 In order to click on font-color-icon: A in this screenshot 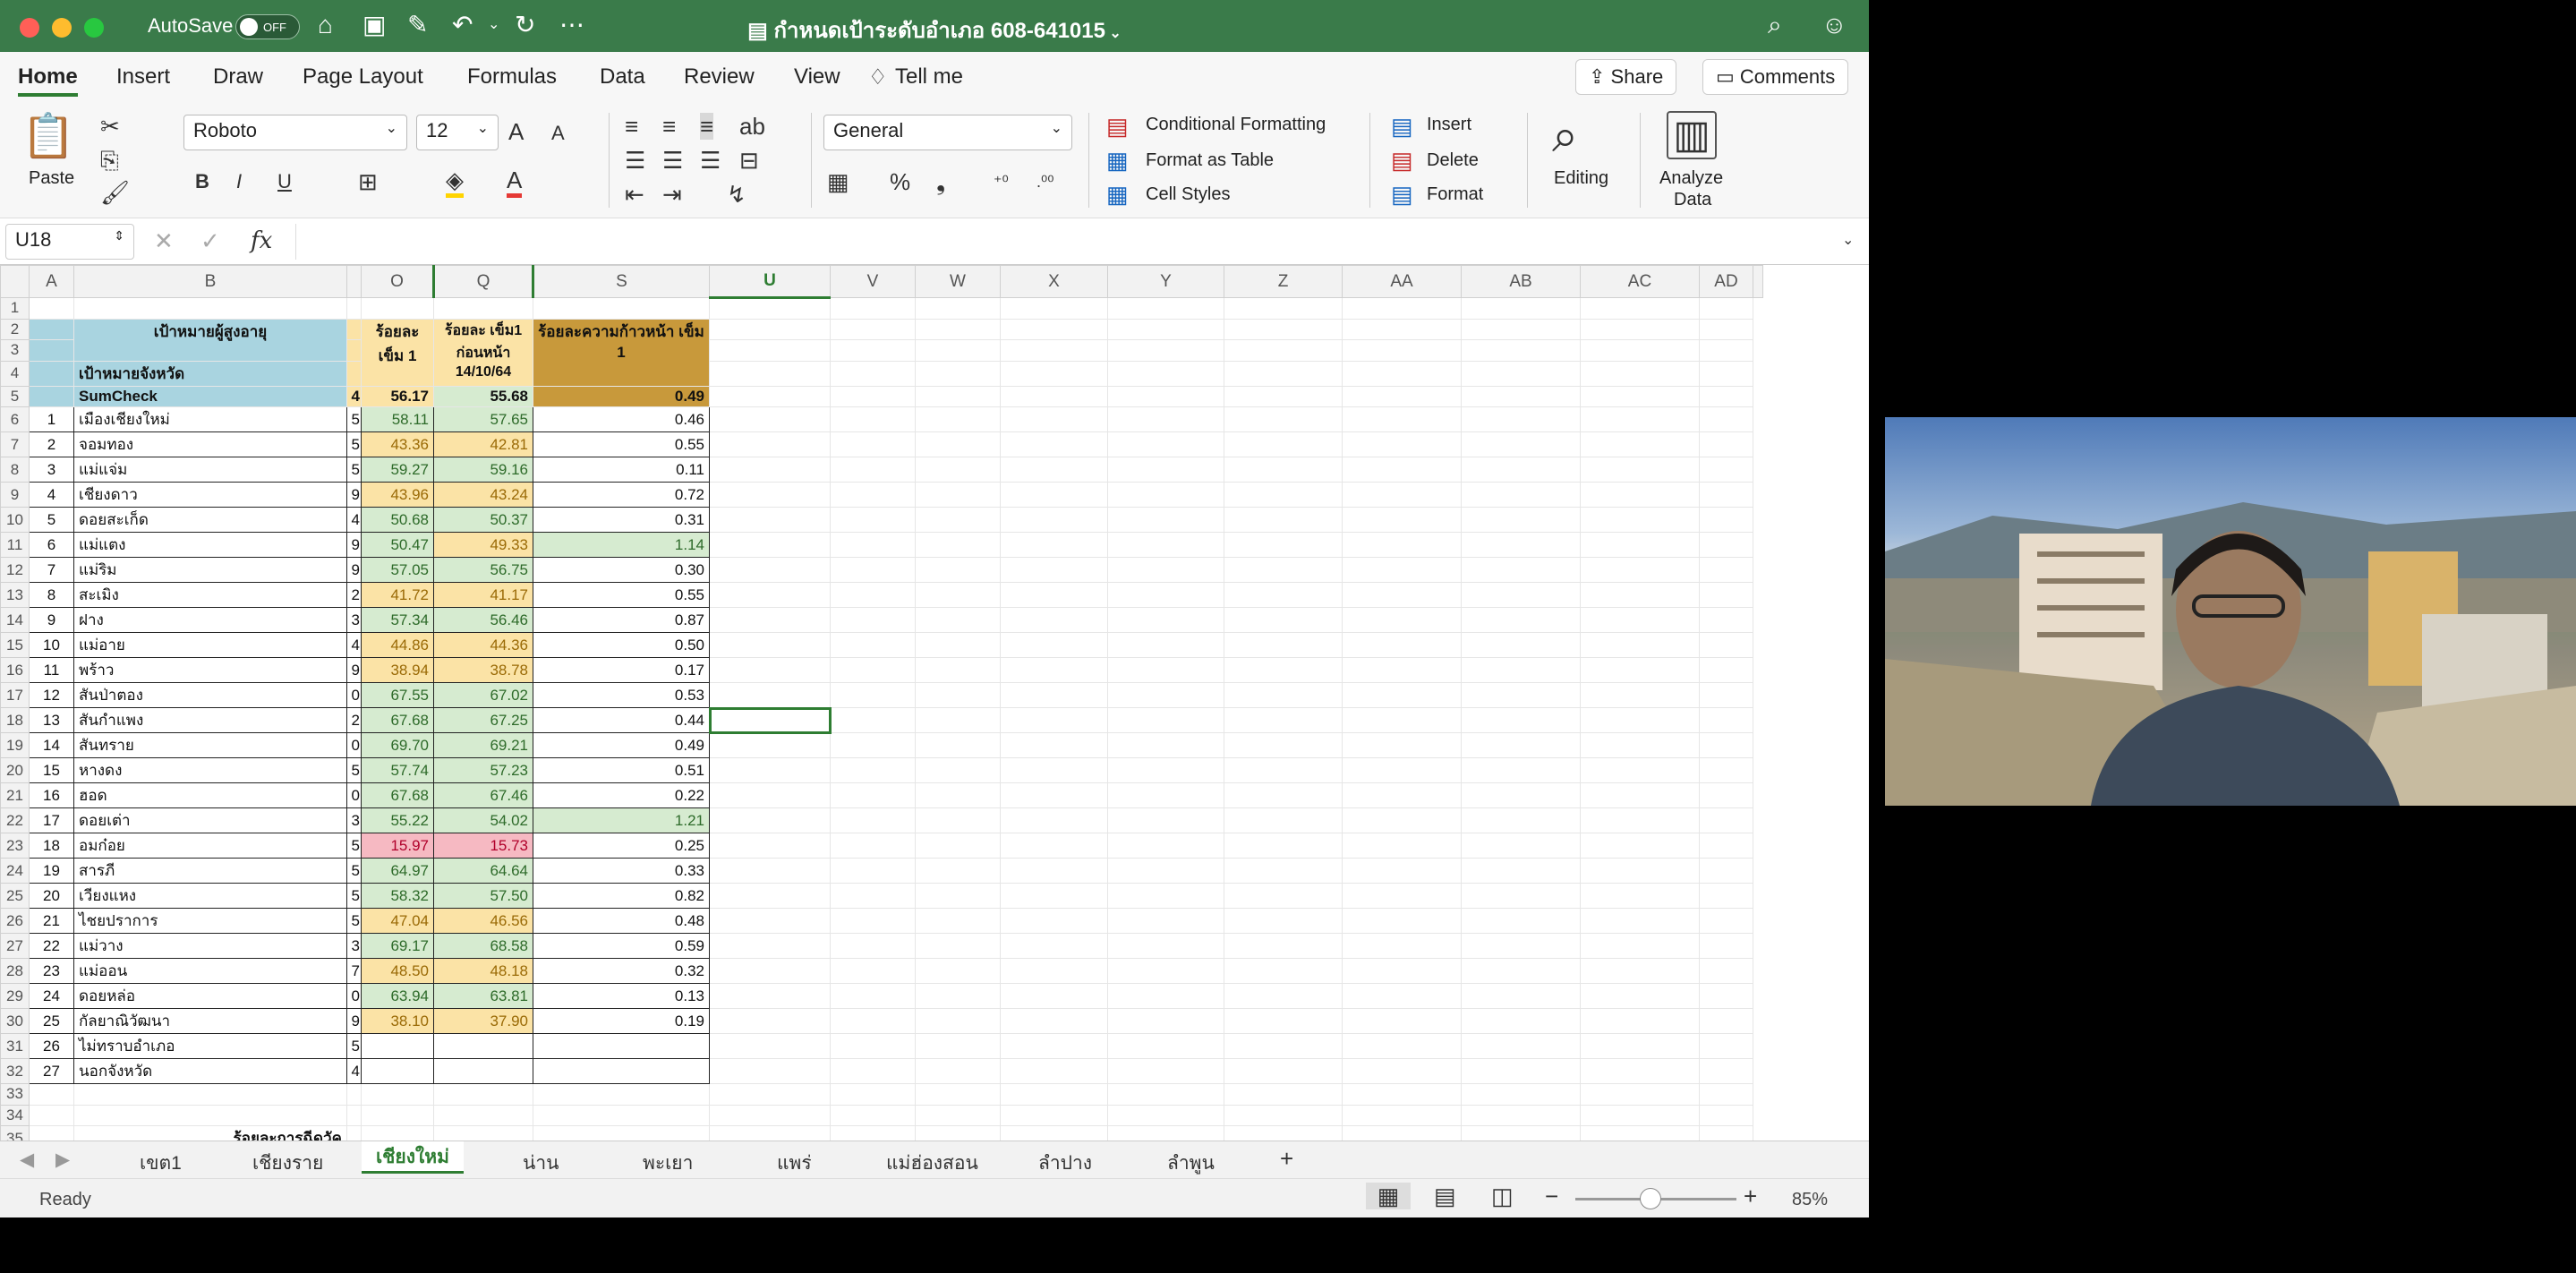, I will do `click(515, 182)`.